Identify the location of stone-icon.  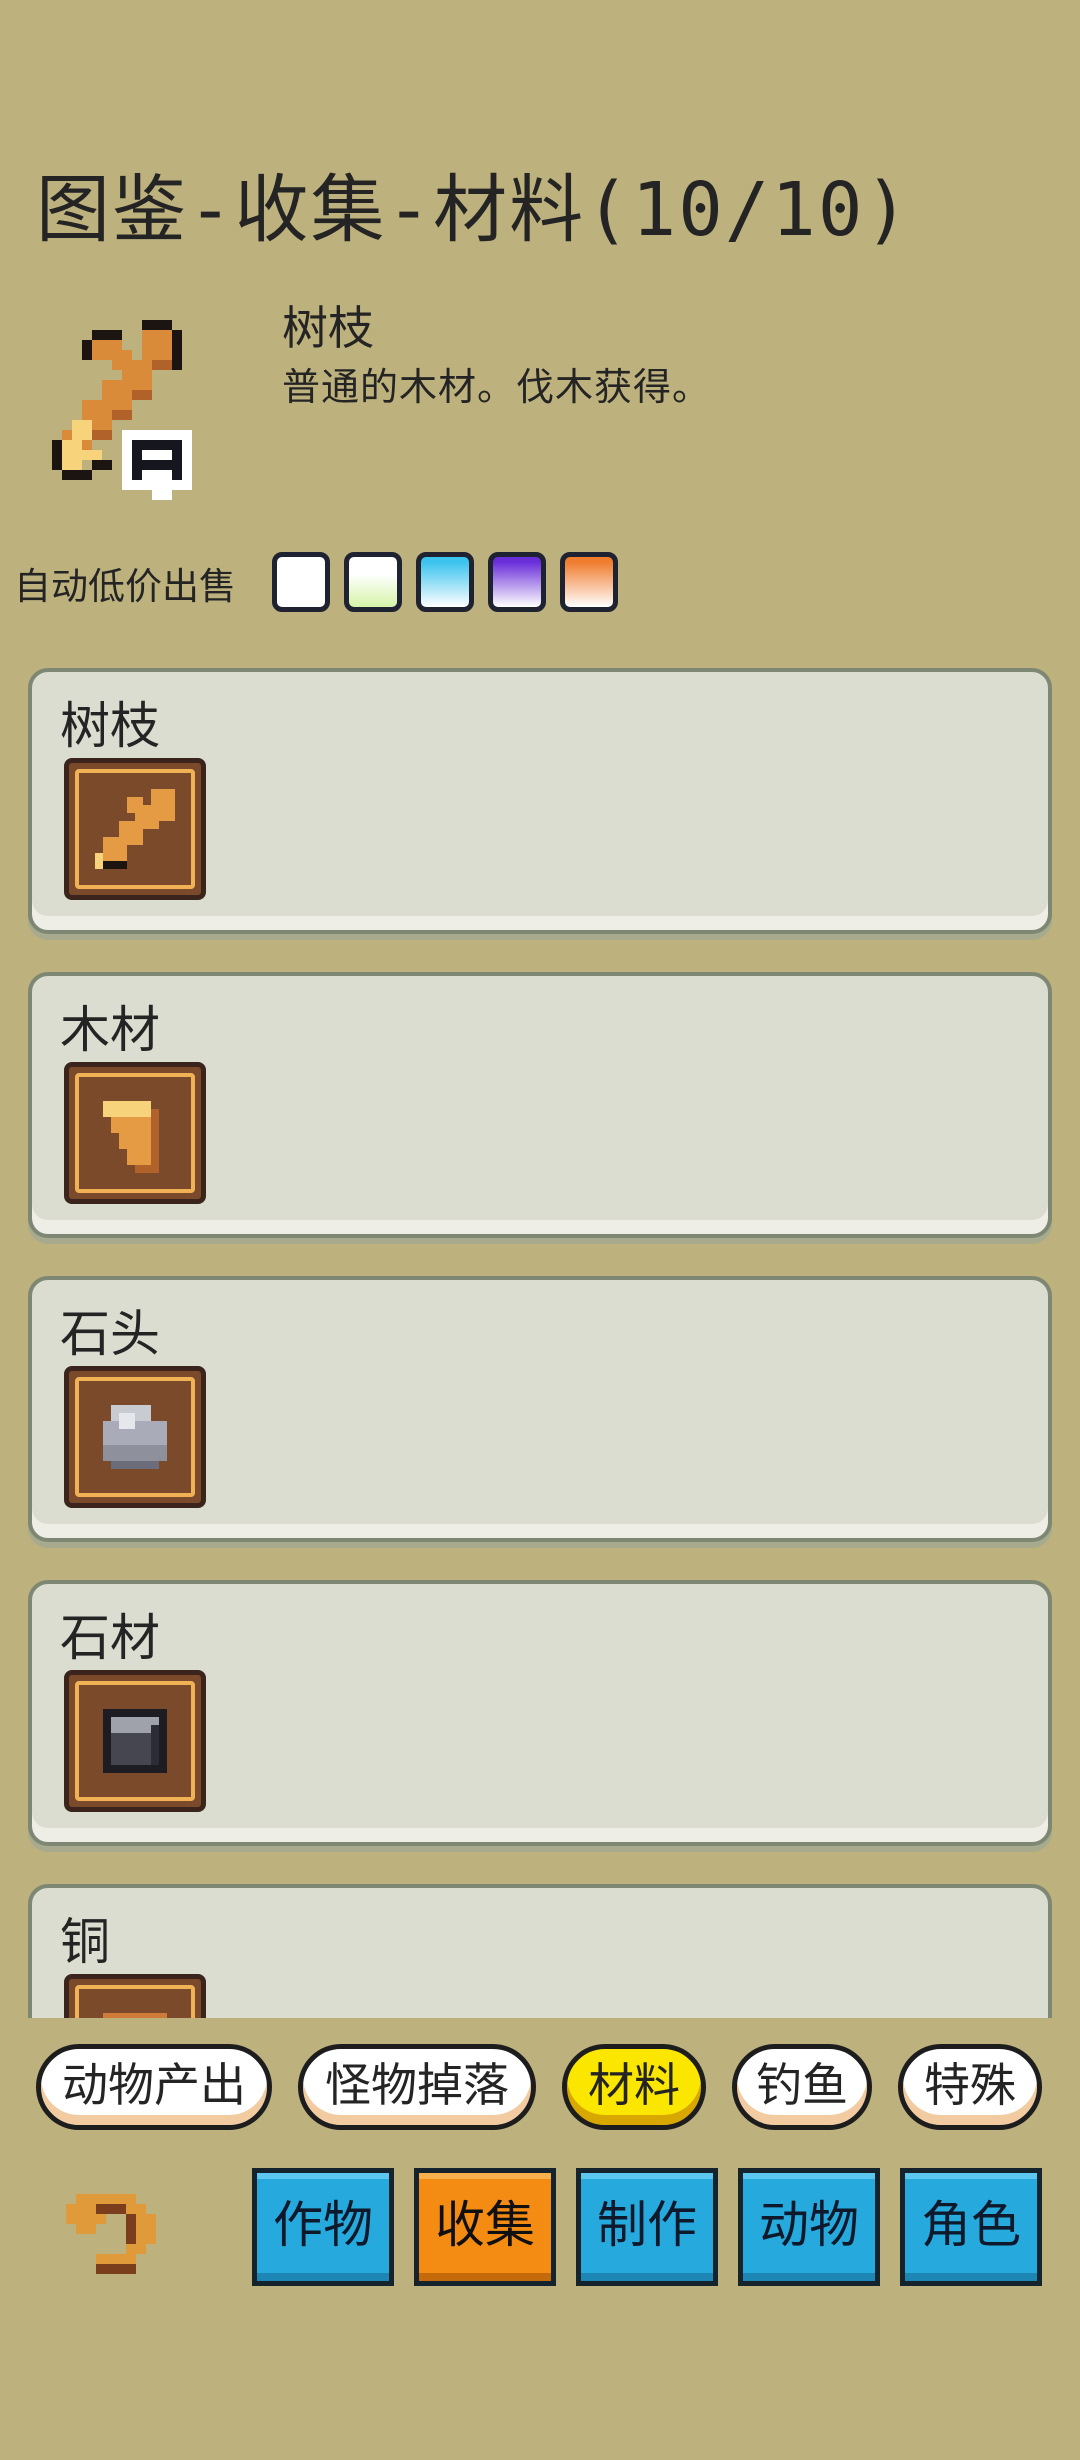
(135, 1437).